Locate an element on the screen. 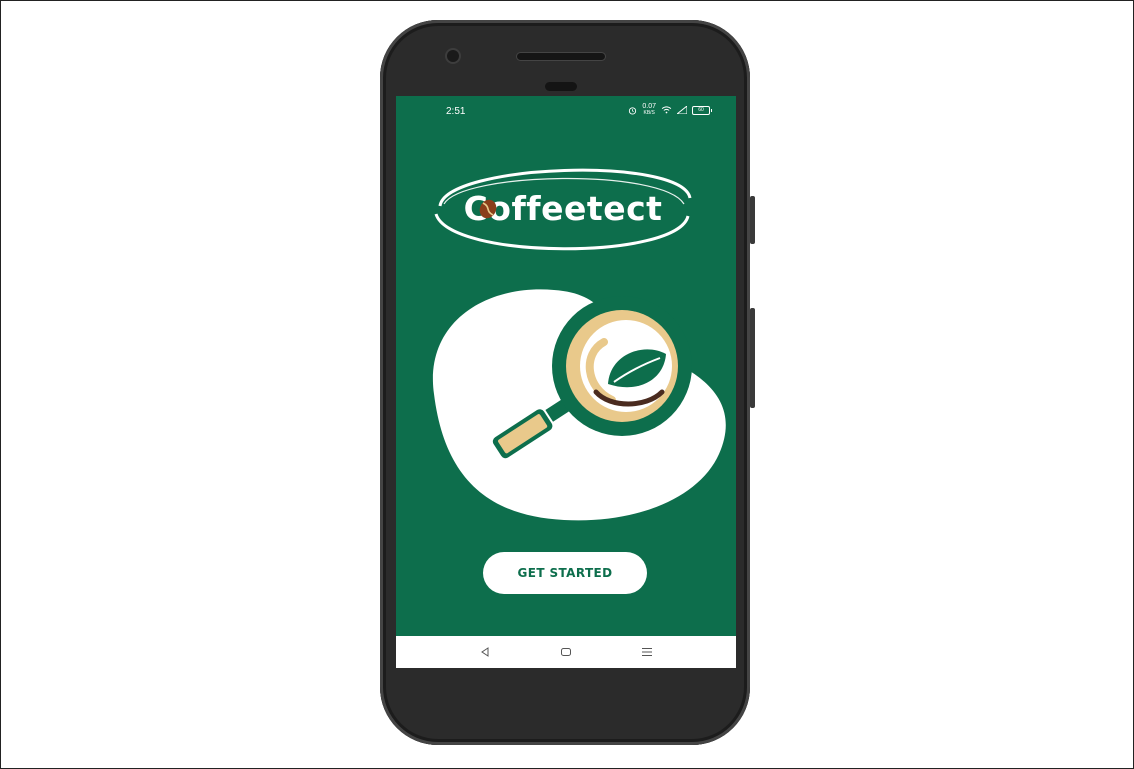 The height and width of the screenshot is (769, 1134). status-time: 2:51 is located at coordinates (456, 111).